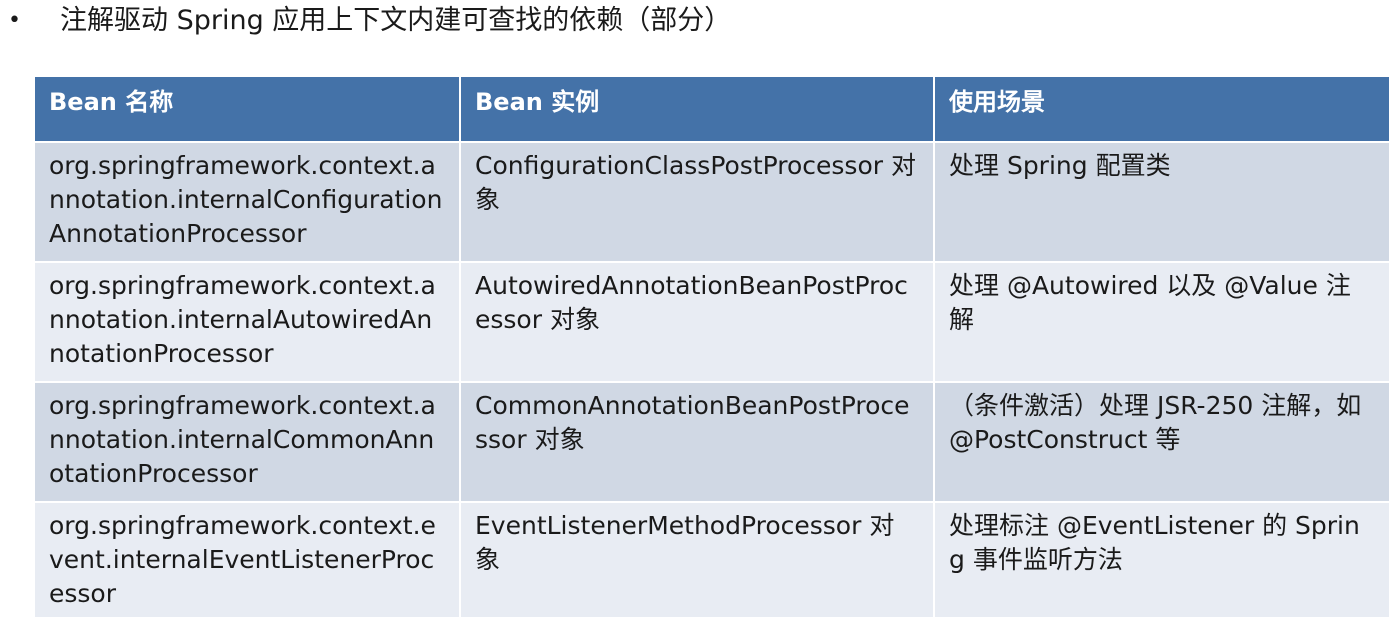 The width and height of the screenshot is (1389, 625). Describe the element at coordinates (1161, 322) in the screenshot. I see `cell-usage: 处理 @Autowired 以及 @Value 注解` at that location.